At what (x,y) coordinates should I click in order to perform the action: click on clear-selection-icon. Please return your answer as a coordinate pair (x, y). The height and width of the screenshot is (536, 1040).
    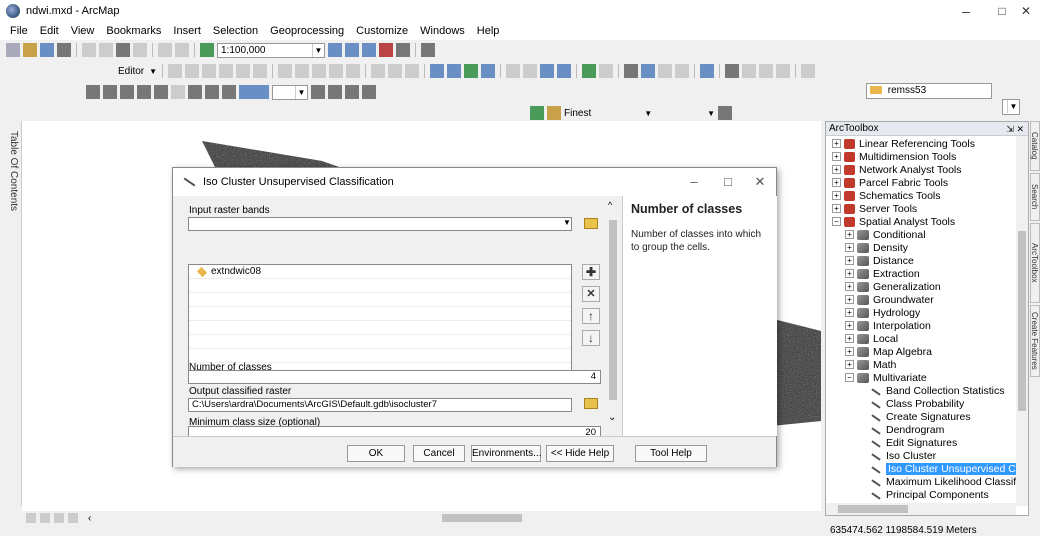
    Looking at the image, I should click on (606, 71).